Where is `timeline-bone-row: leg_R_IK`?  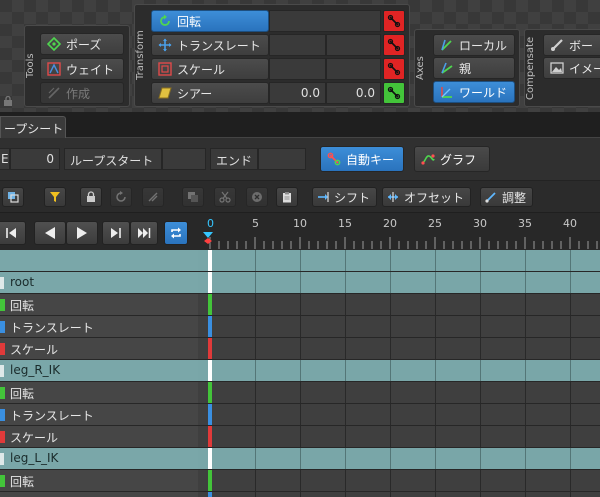
timeline-bone-row: leg_R_IK is located at coordinates (300, 371).